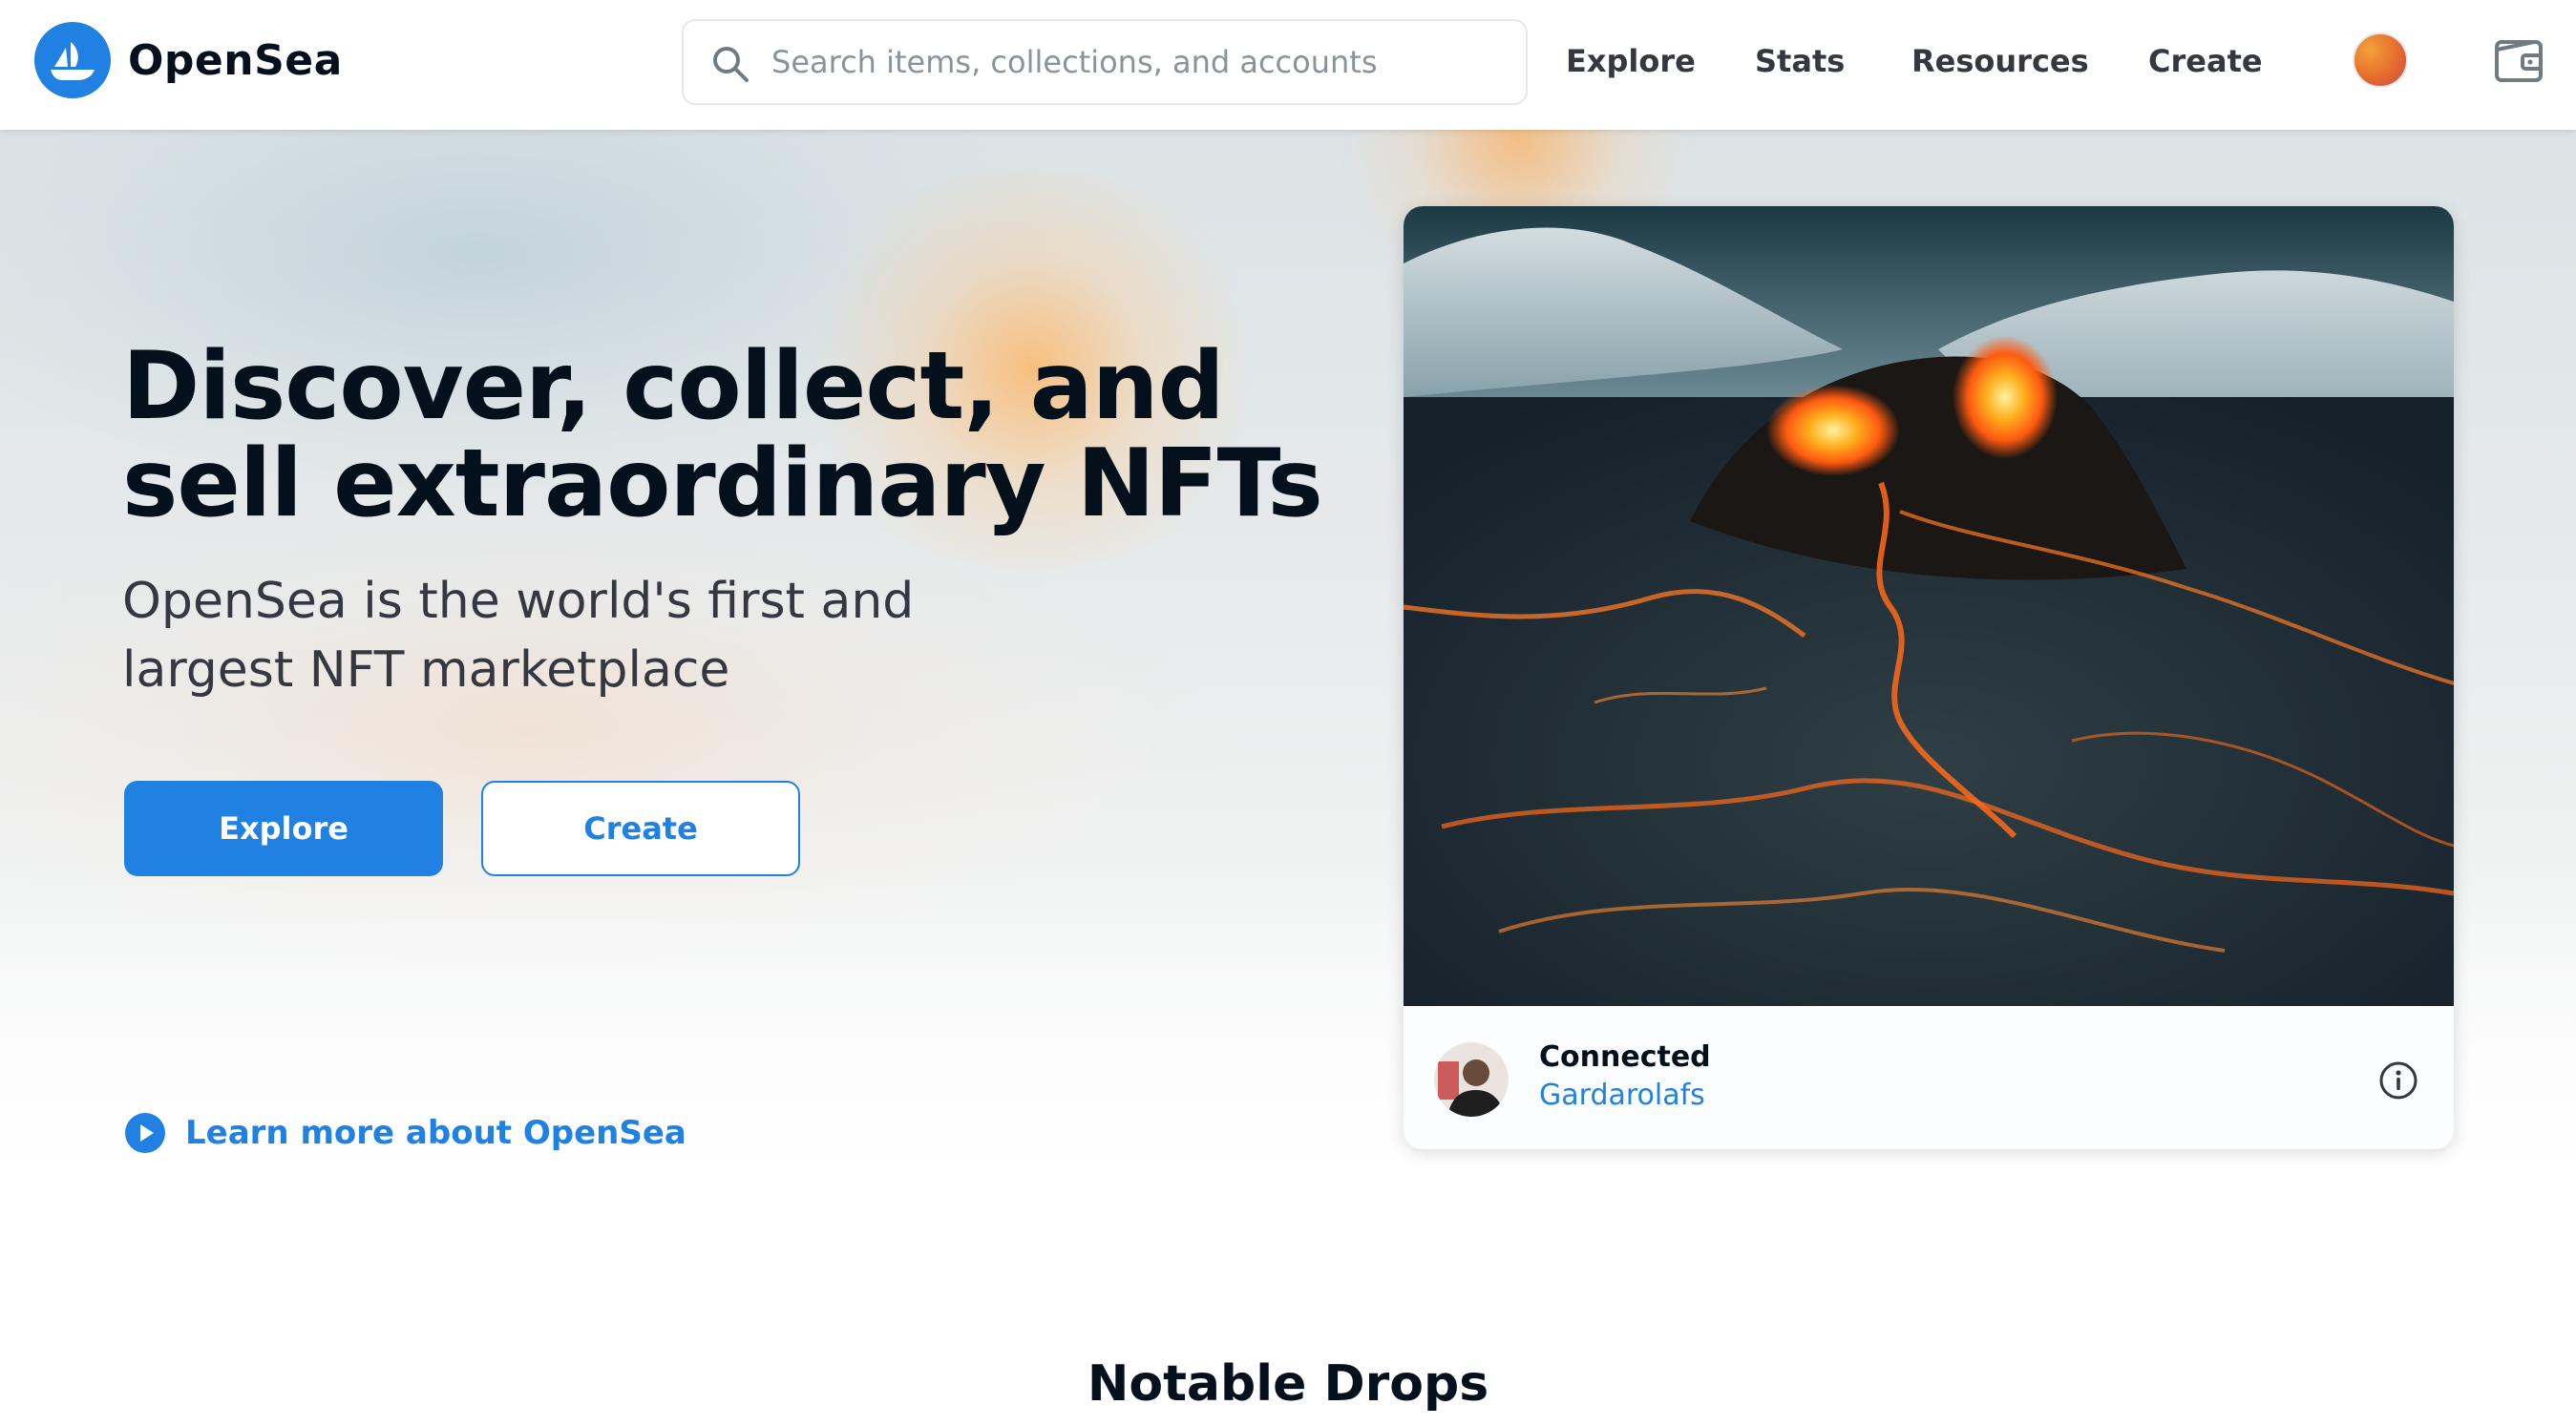  Describe the element at coordinates (1622, 1096) in the screenshot. I see `featured-creator-link: Gardarolafs` at that location.